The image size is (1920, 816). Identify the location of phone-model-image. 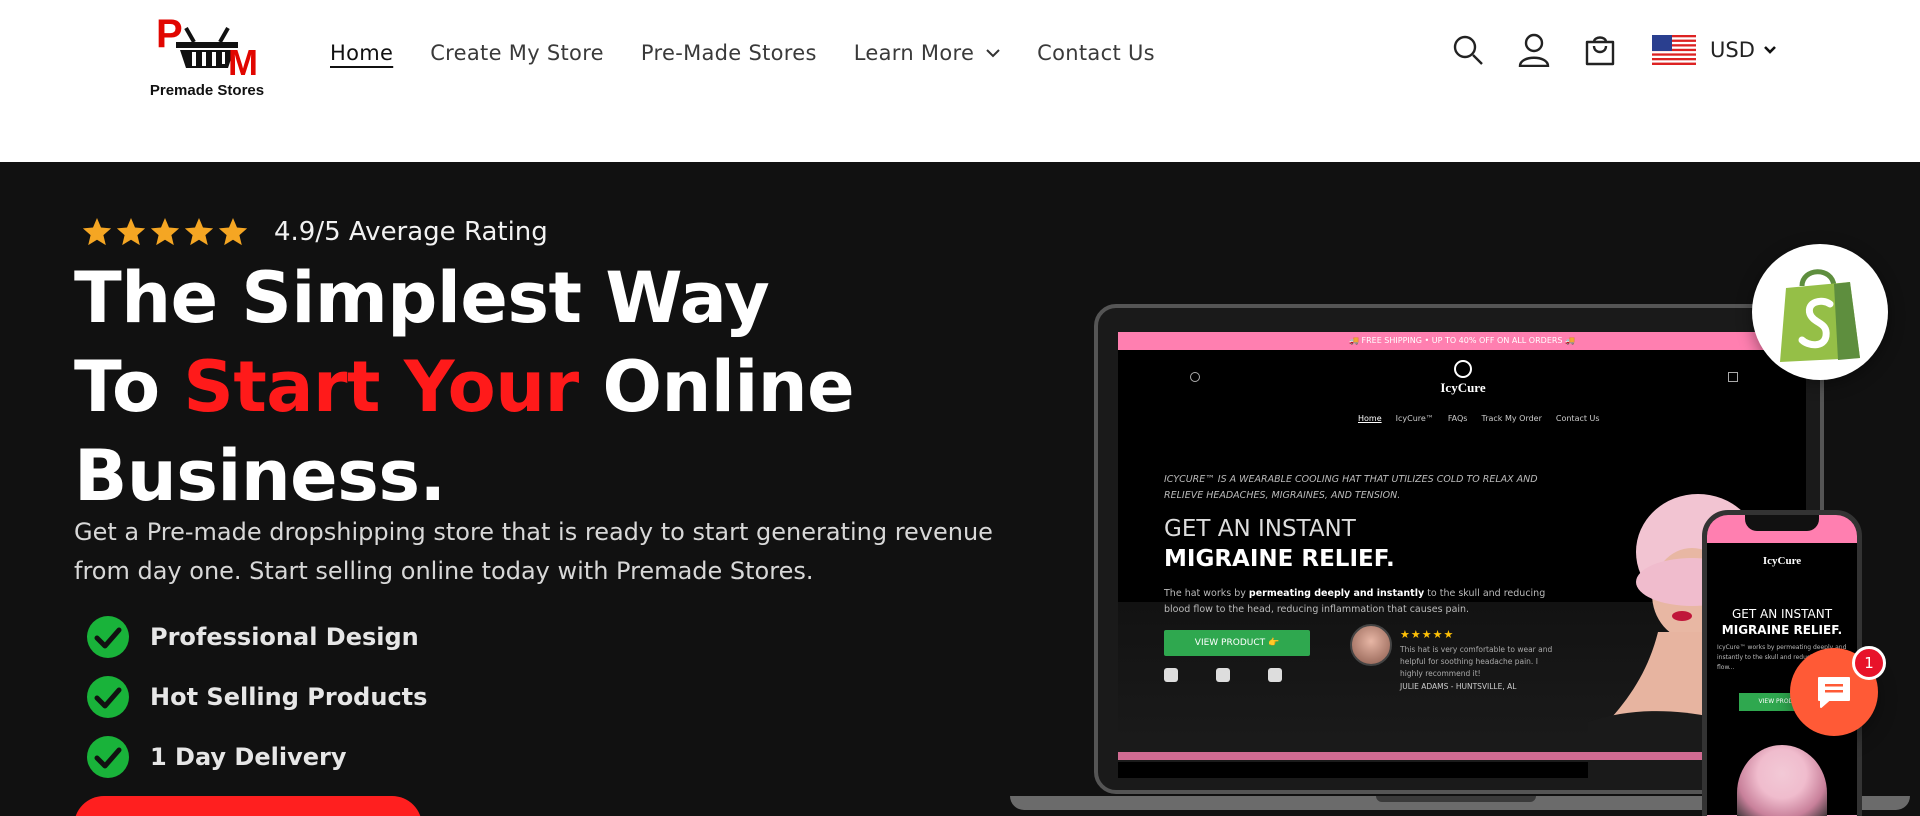
(1782, 780).